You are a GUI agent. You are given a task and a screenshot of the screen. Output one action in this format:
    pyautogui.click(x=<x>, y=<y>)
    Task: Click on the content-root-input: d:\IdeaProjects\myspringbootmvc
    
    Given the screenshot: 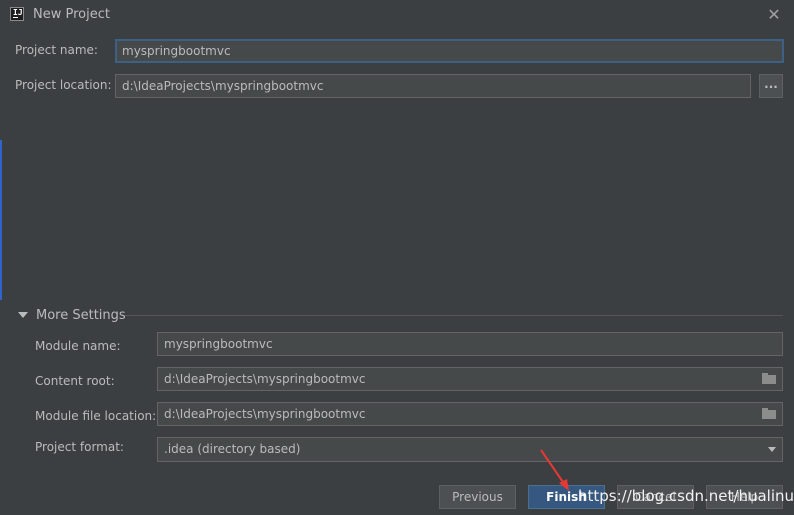 What is the action you would take?
    pyautogui.click(x=470, y=379)
    